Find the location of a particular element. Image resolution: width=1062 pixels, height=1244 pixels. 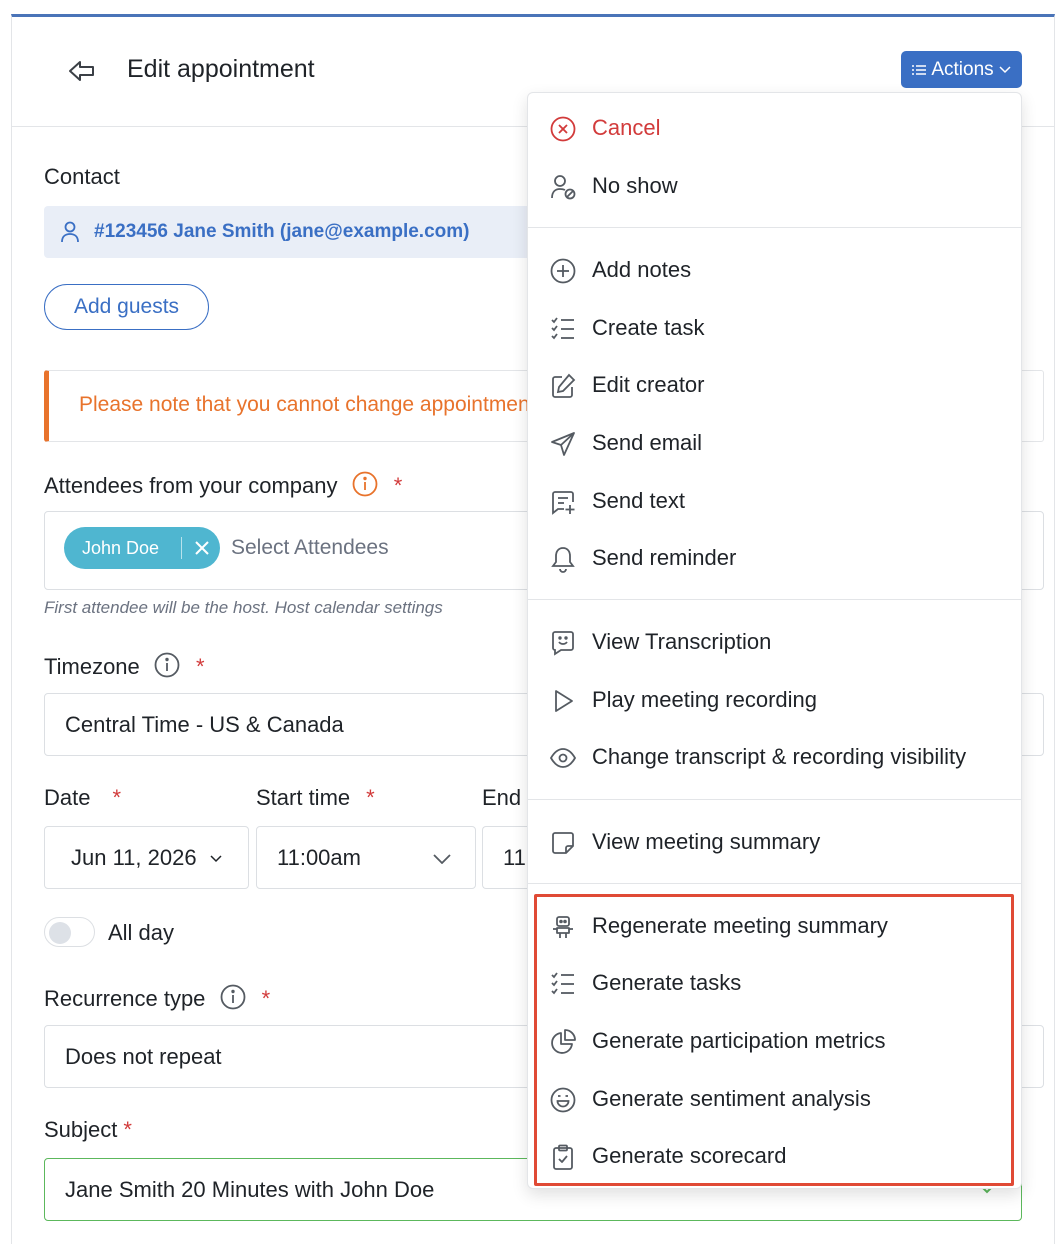

page-title: Edit appointment is located at coordinates (221, 69).